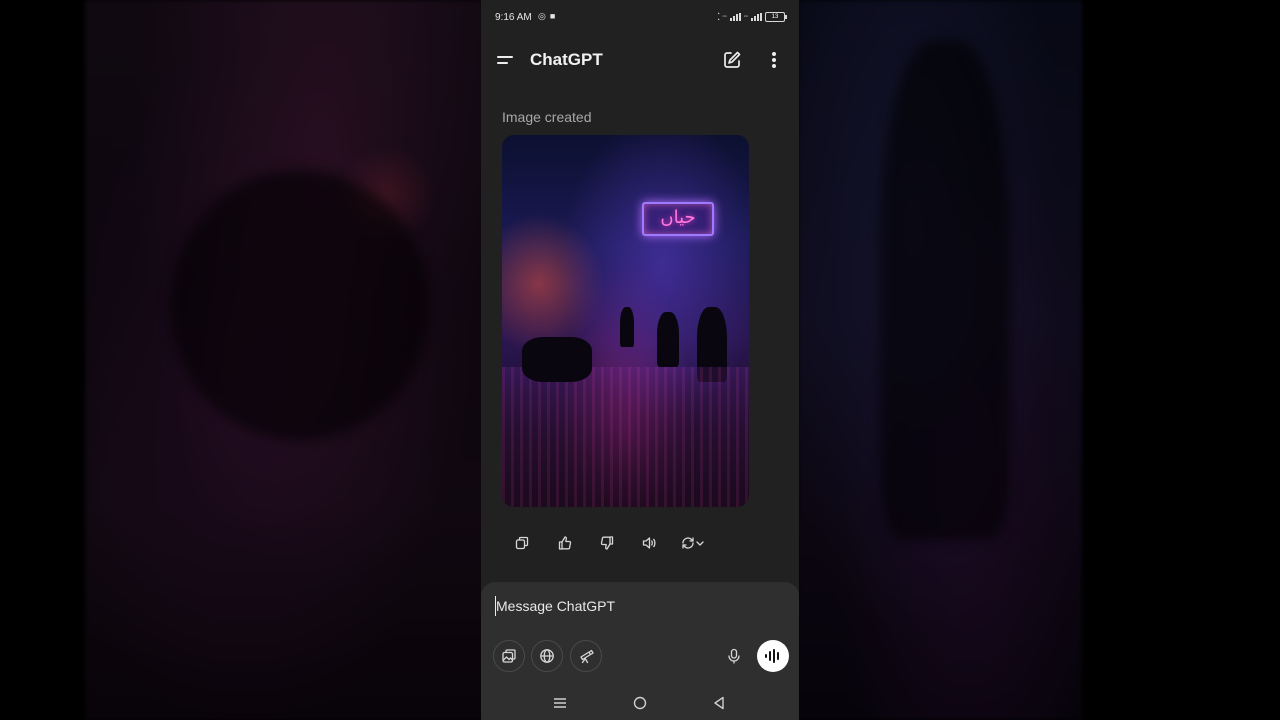 The width and height of the screenshot is (1280, 720). I want to click on attach-image-icon, so click(509, 656).